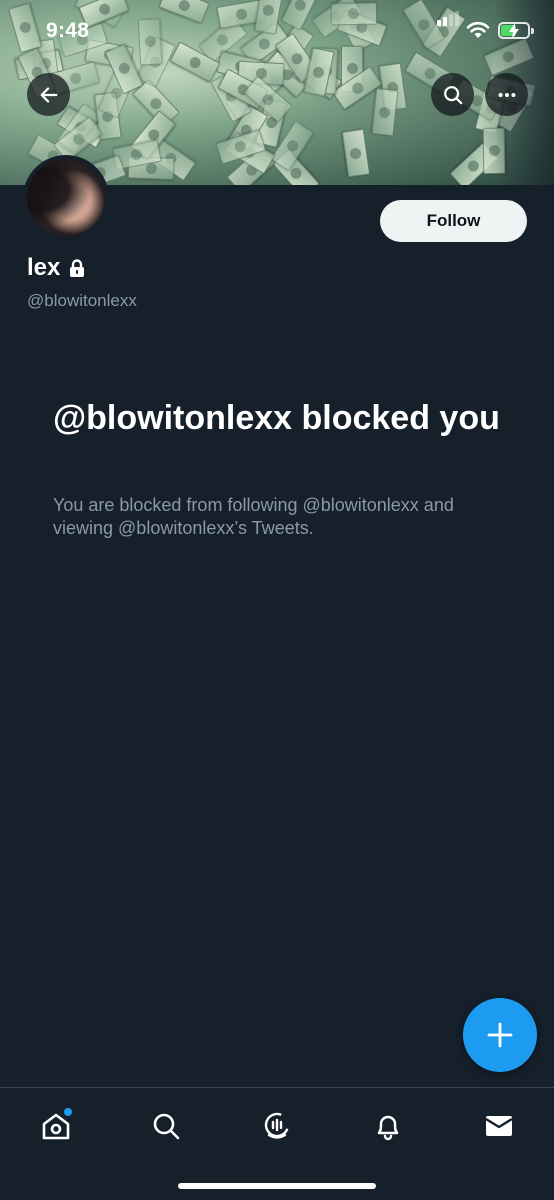 The height and width of the screenshot is (1200, 554). Describe the element at coordinates (276, 418) in the screenshot. I see `blocked-title: @blowitonlexx blocked you` at that location.